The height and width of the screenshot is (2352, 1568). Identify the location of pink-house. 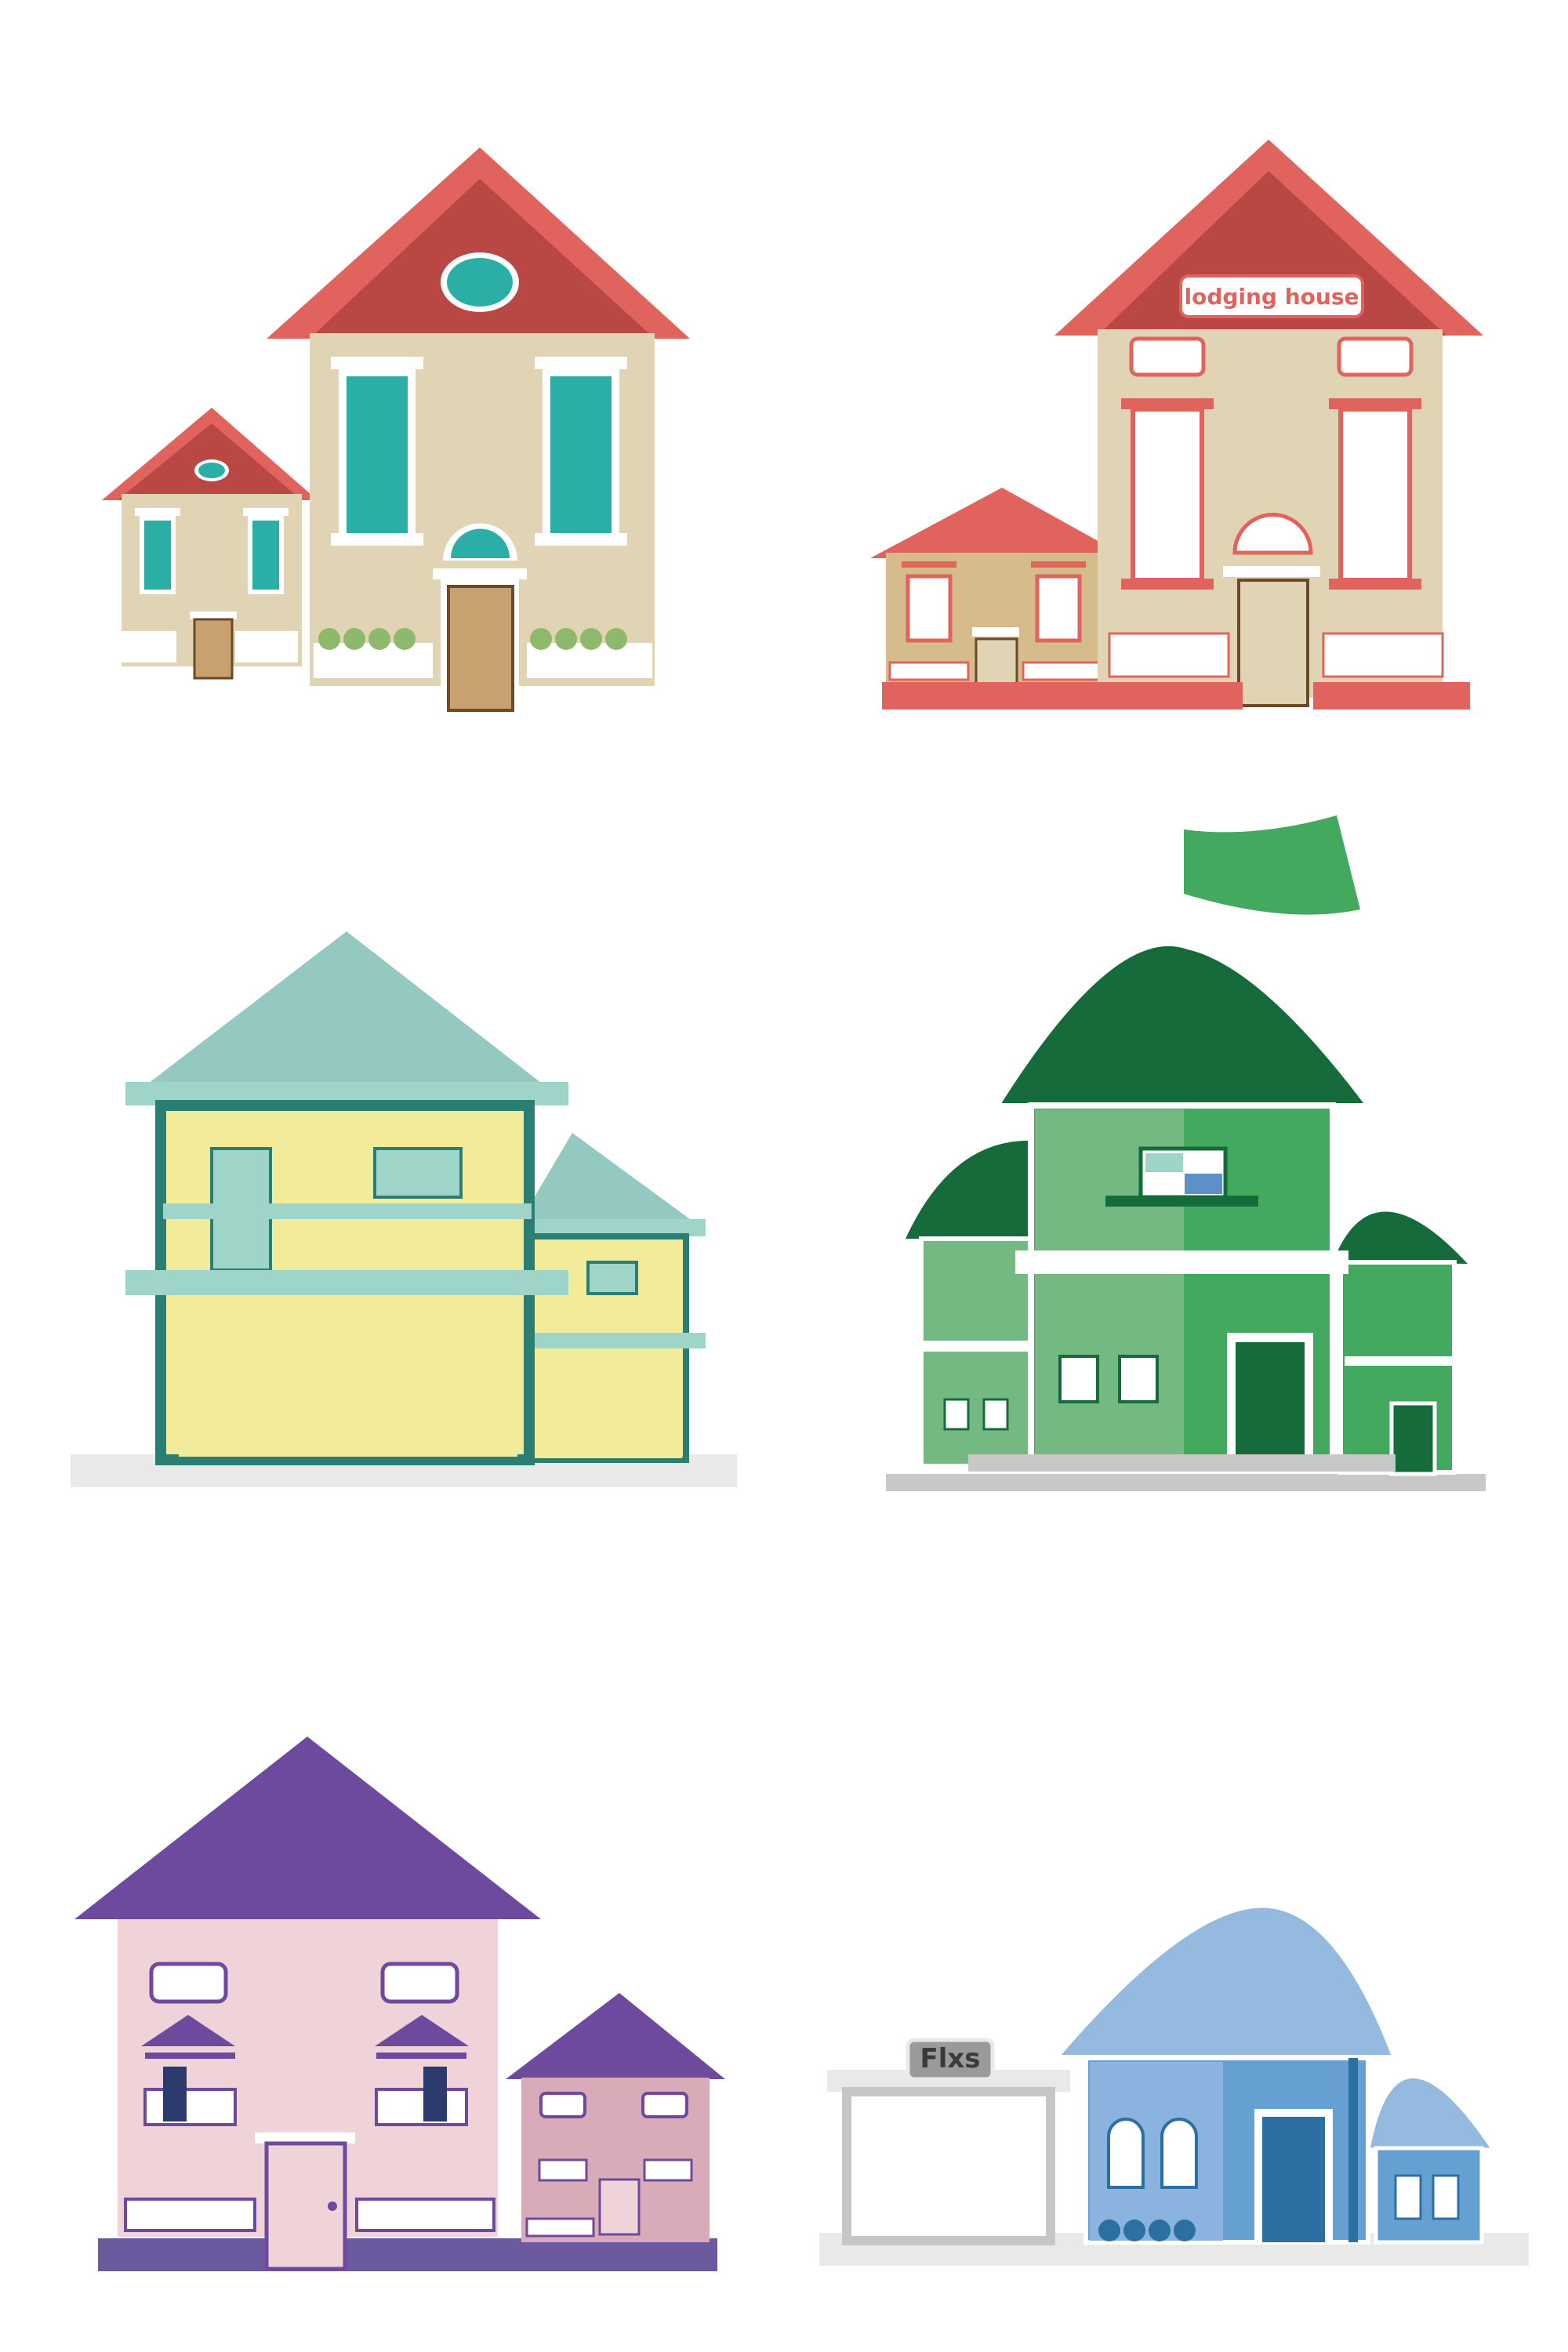
(399, 2004).